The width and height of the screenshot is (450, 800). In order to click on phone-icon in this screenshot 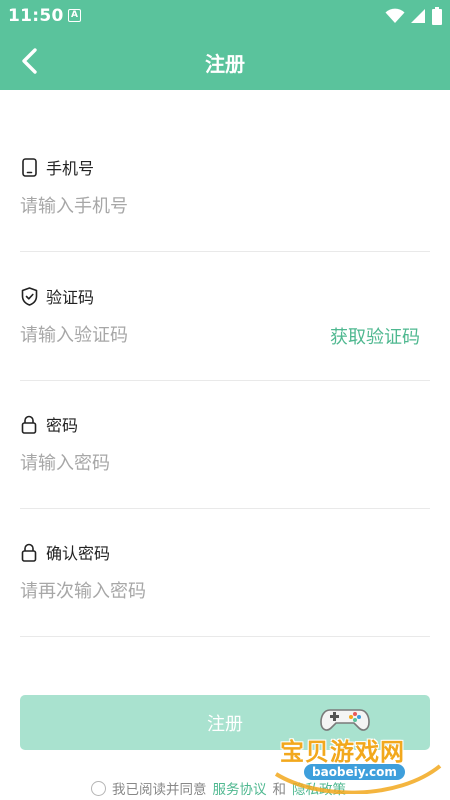, I will do `click(29, 167)`.